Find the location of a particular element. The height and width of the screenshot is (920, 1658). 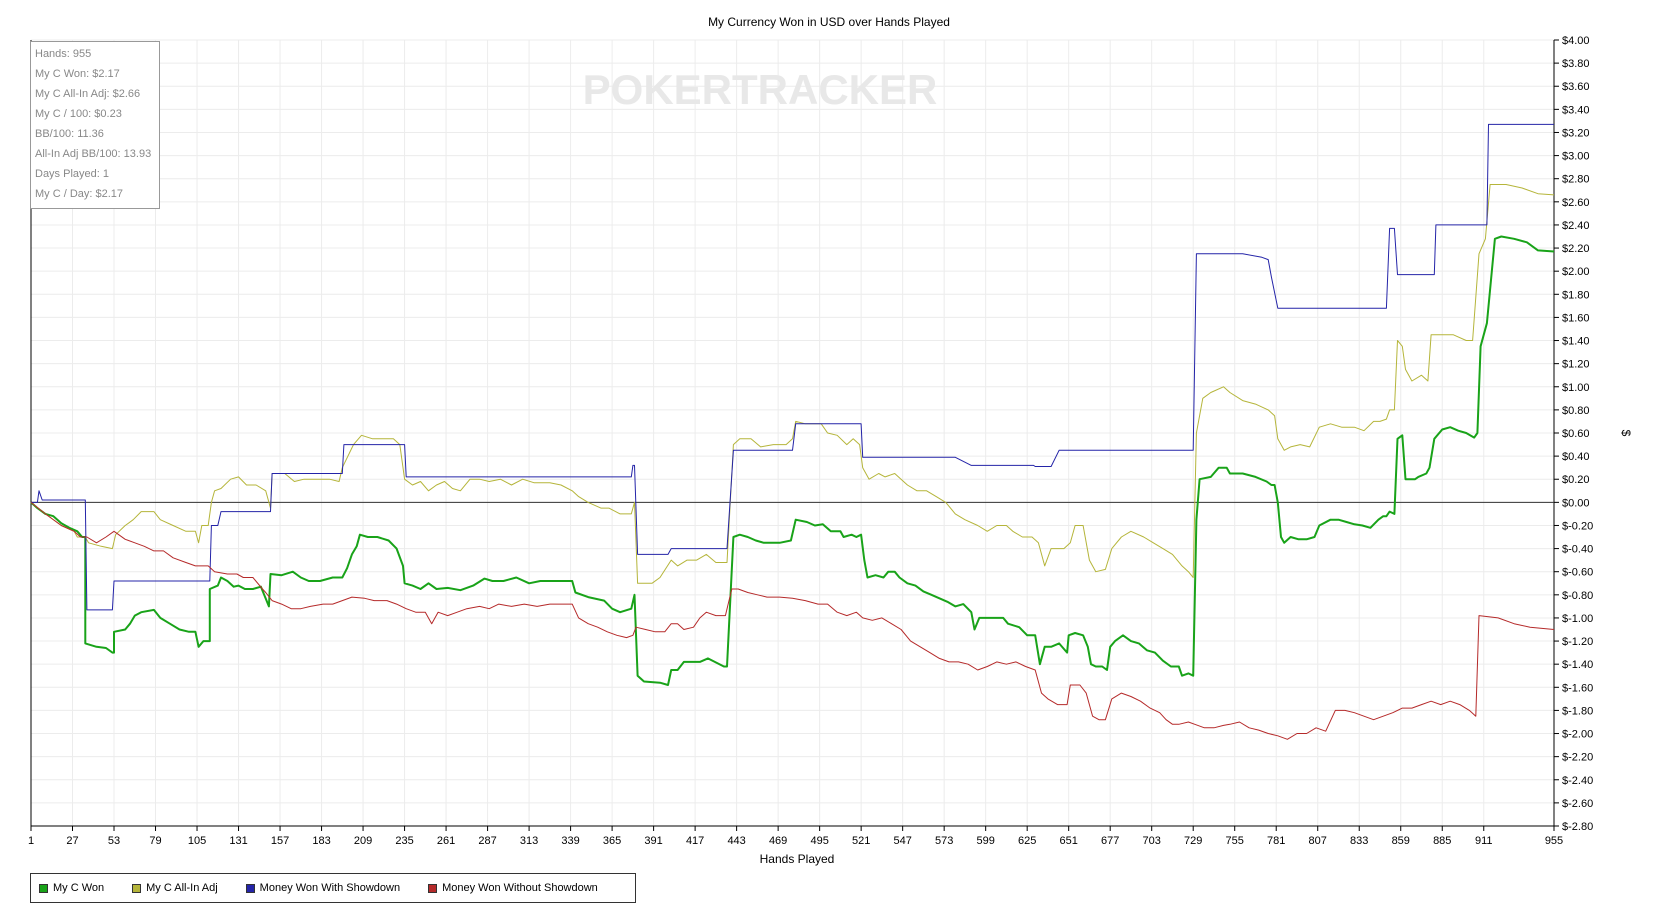

legend-item-all-in-adj: My C All-In Adj is located at coordinates (175, 888).